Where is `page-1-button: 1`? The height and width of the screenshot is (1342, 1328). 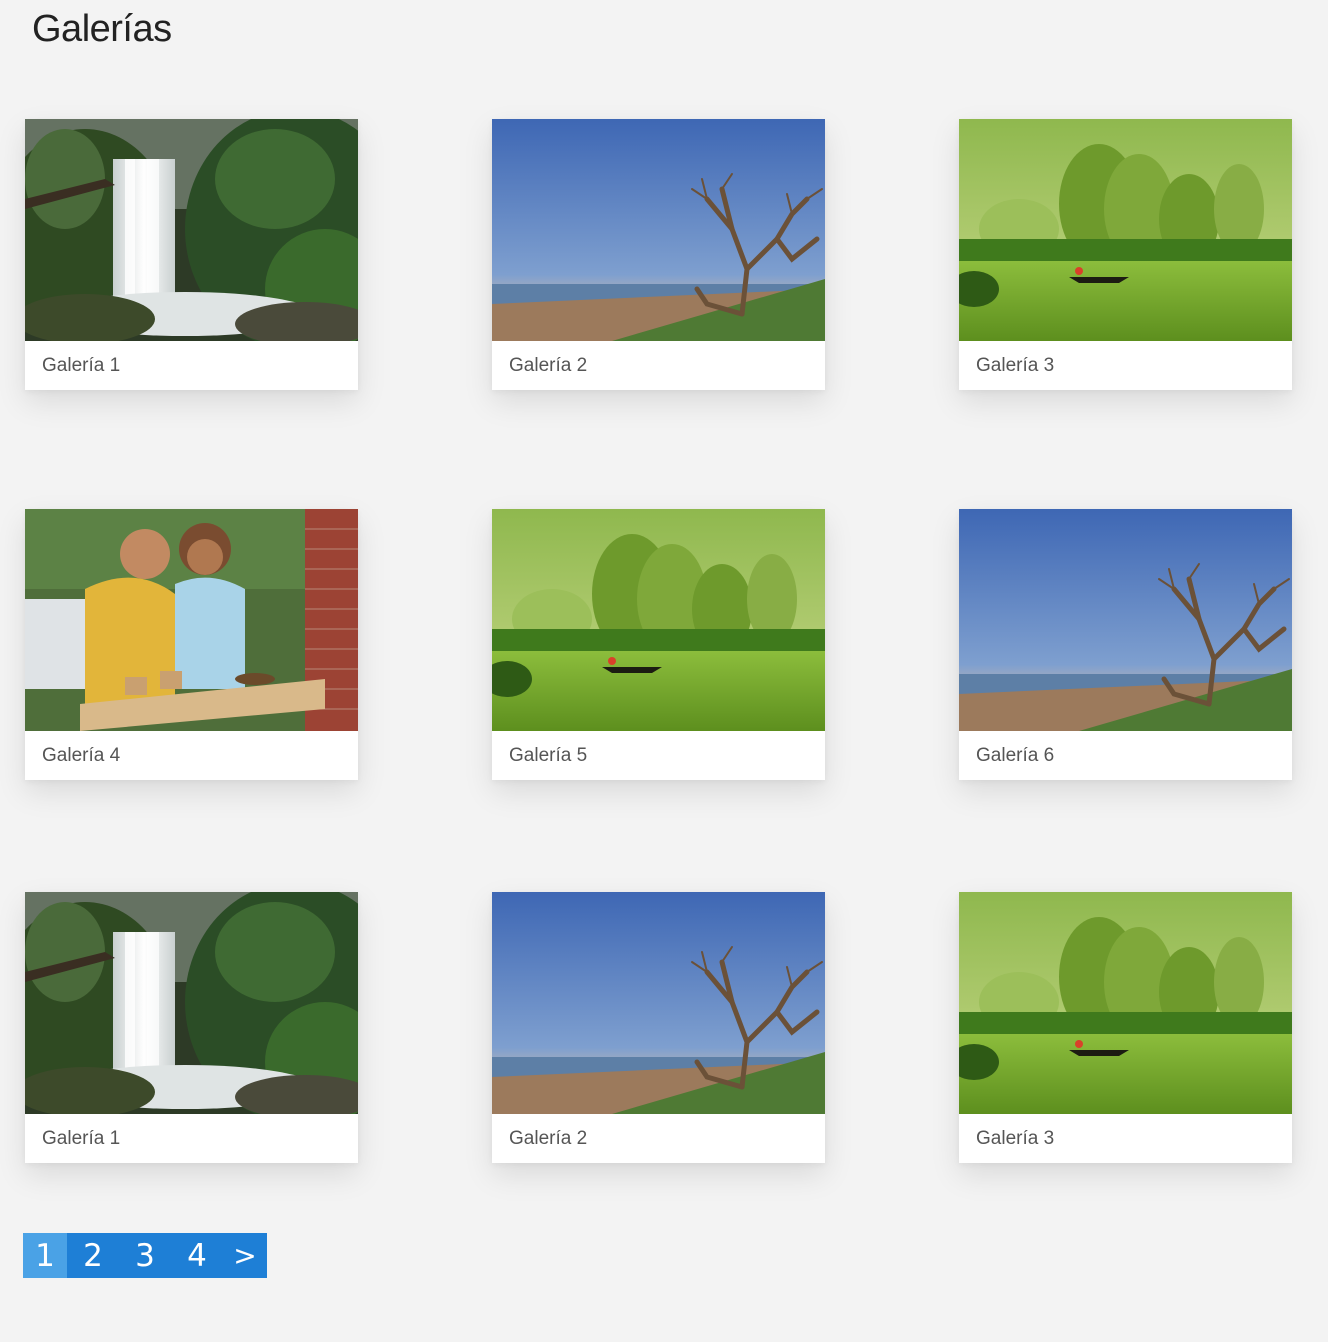
page-1-button: 1 is located at coordinates (45, 1255).